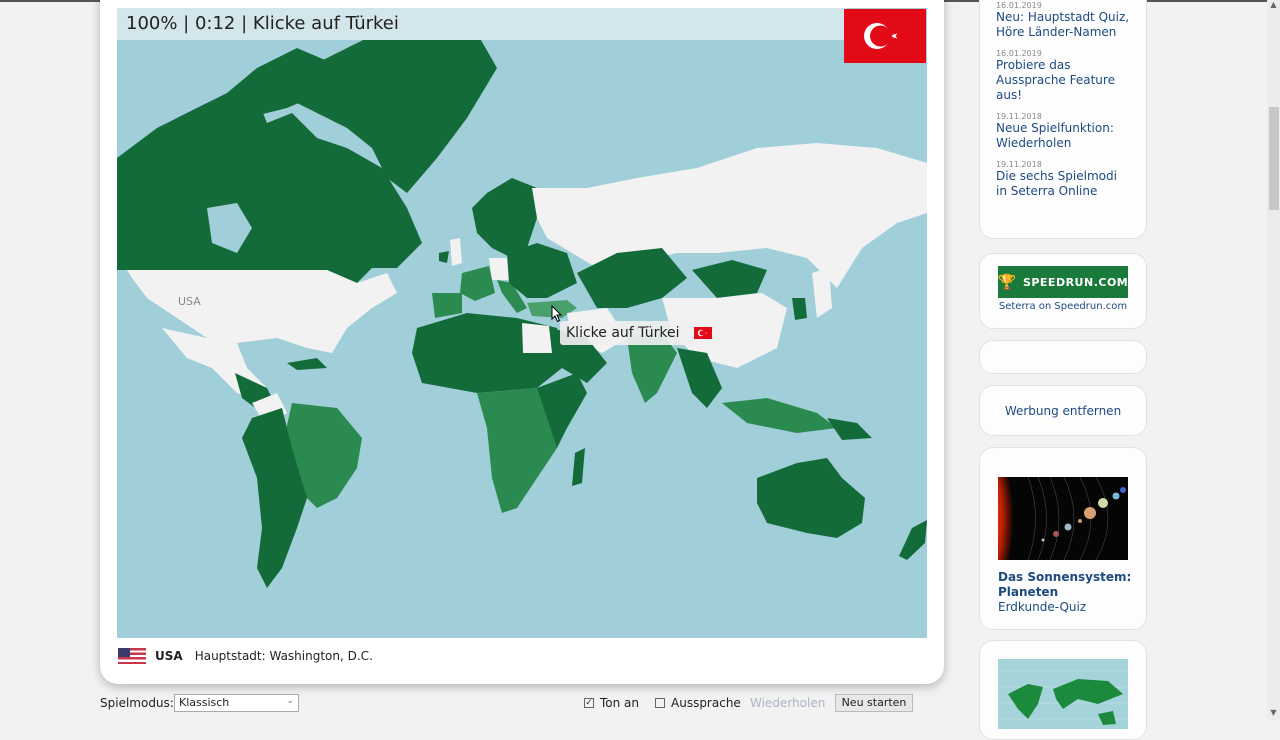  What do you see at coordinates (189, 301) in the screenshot?
I see `map-label-usa: USA` at bounding box center [189, 301].